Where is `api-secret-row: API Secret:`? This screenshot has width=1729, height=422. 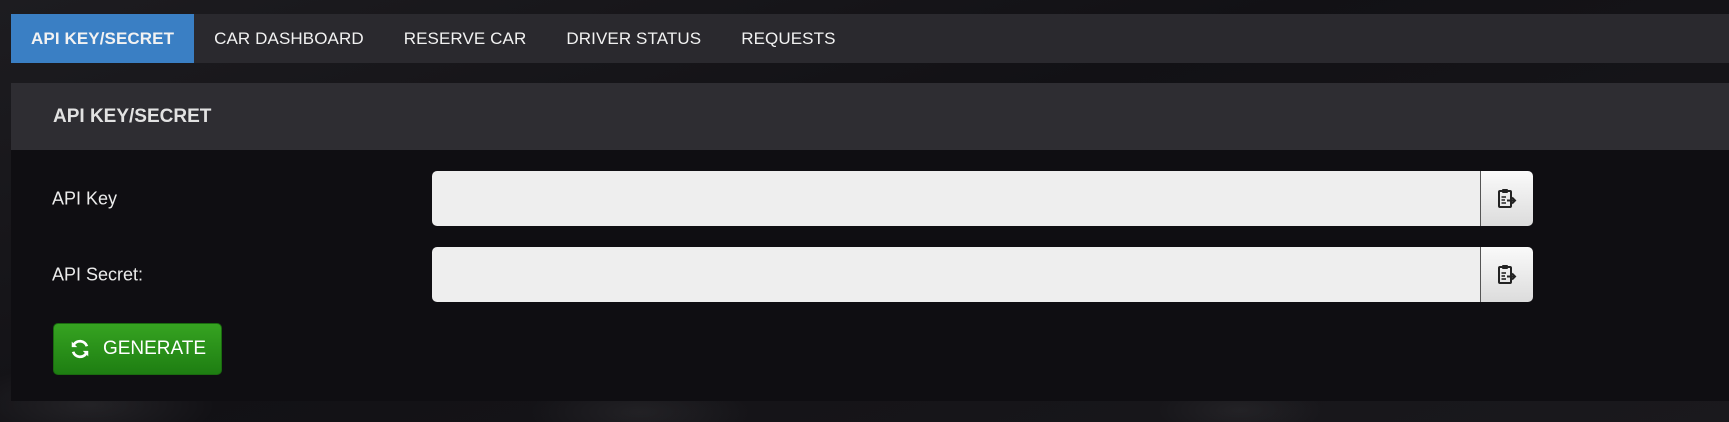 api-secret-row: API Secret: is located at coordinates (870, 274).